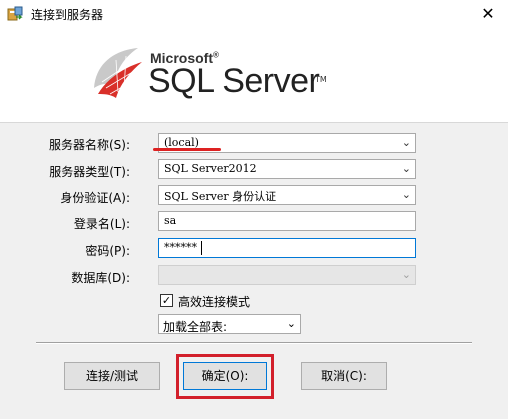 This screenshot has height=419, width=508. I want to click on close-button: ✕, so click(488, 14).